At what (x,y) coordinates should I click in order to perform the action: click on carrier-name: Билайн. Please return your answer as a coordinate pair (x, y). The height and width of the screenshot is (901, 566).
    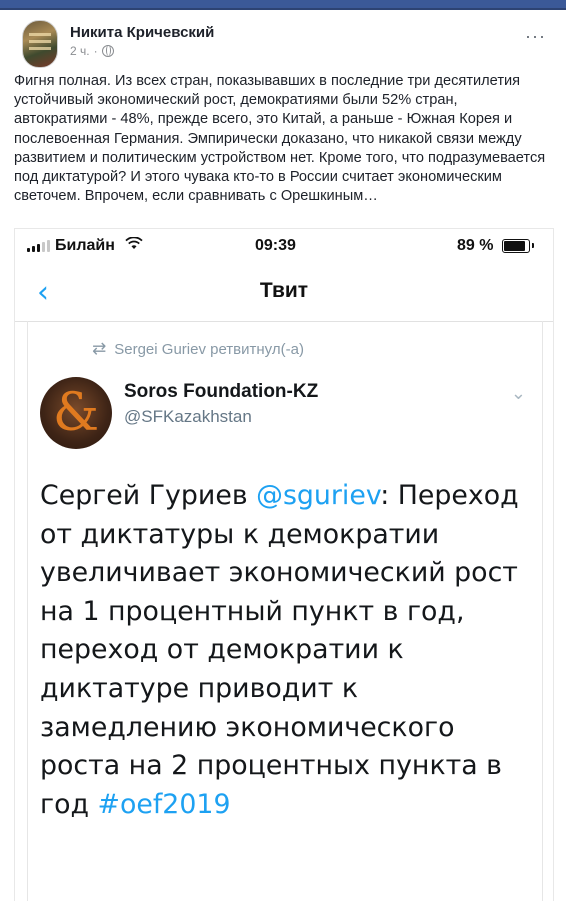
    Looking at the image, I should click on (85, 245).